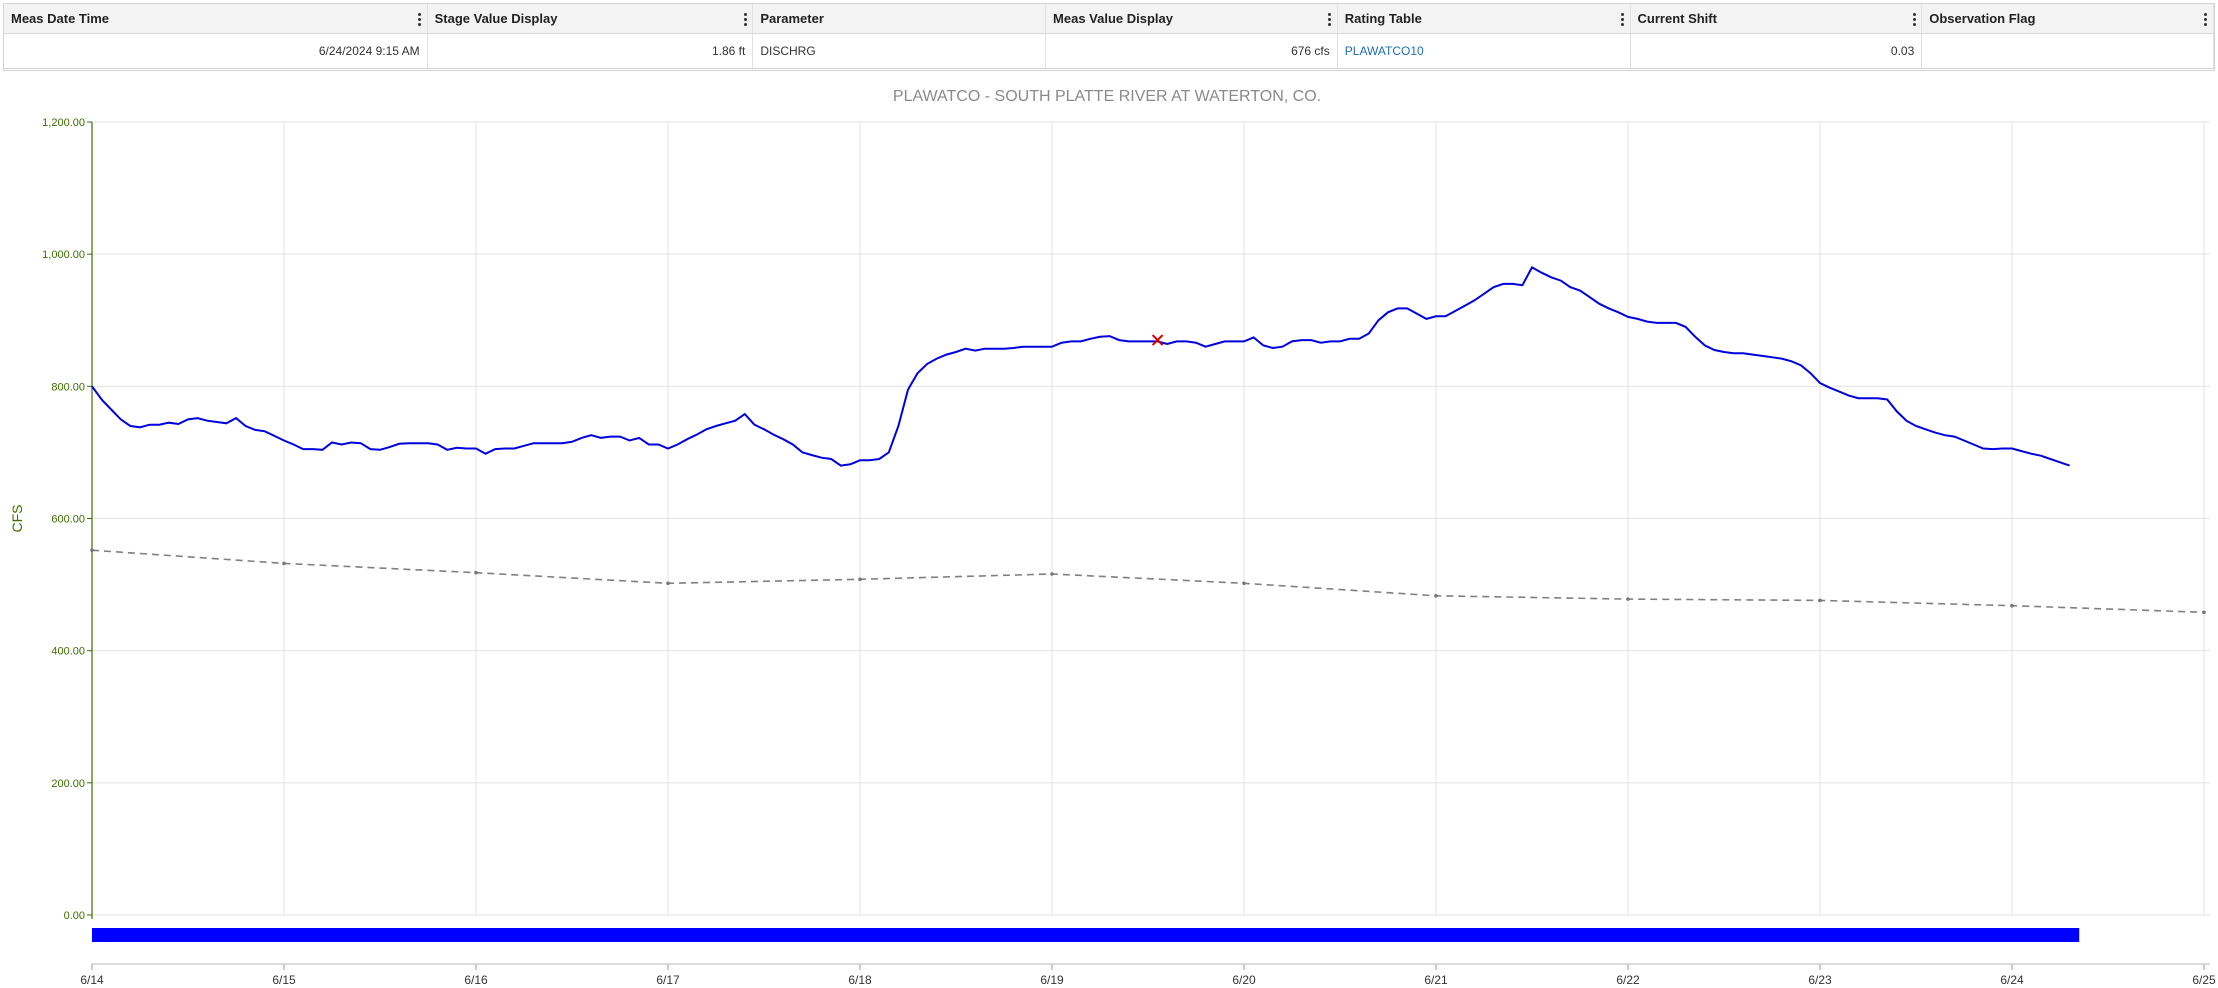 The height and width of the screenshot is (988, 2218). I want to click on x-tick-label: 6/22, so click(1628, 980).